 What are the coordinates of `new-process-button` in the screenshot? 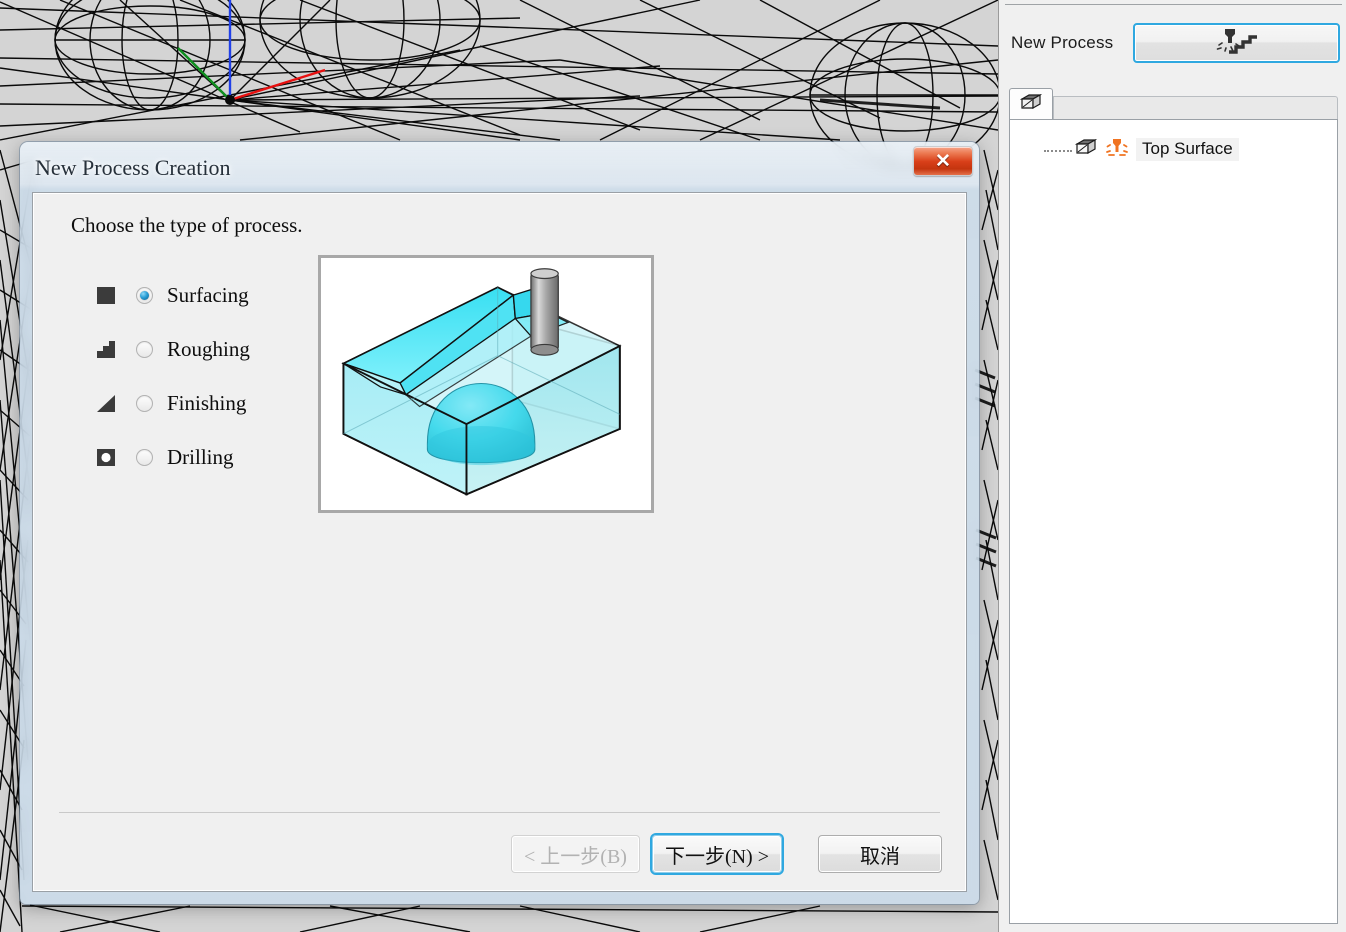 It's located at (1236, 43).